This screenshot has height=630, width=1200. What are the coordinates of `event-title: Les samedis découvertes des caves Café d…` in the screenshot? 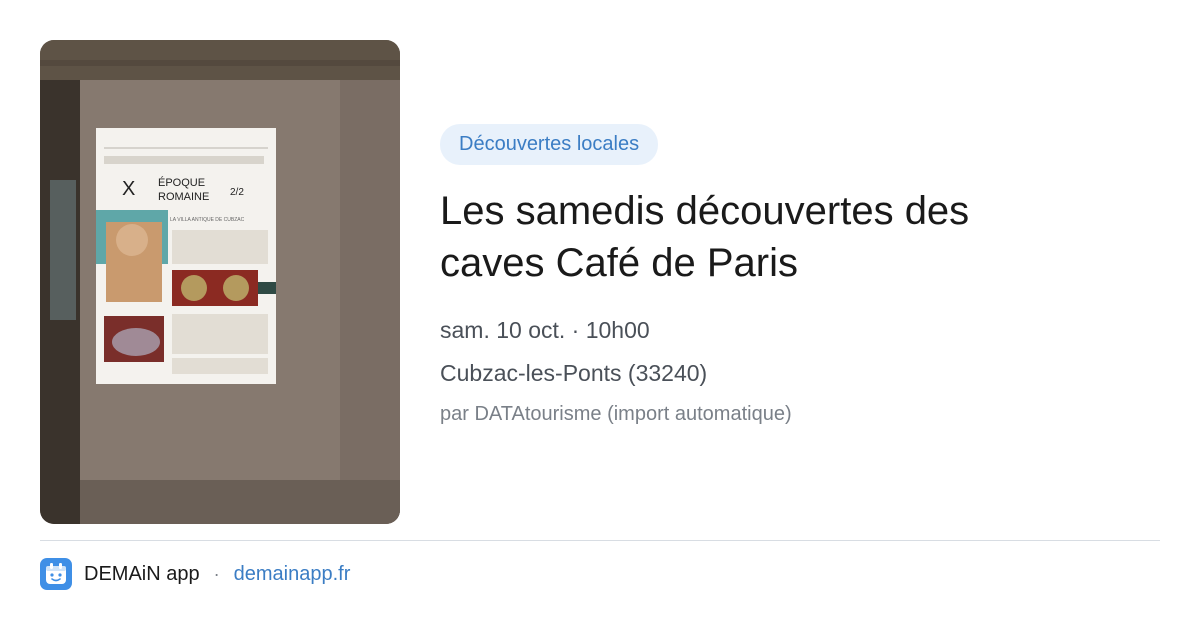 It's located at (760, 237).